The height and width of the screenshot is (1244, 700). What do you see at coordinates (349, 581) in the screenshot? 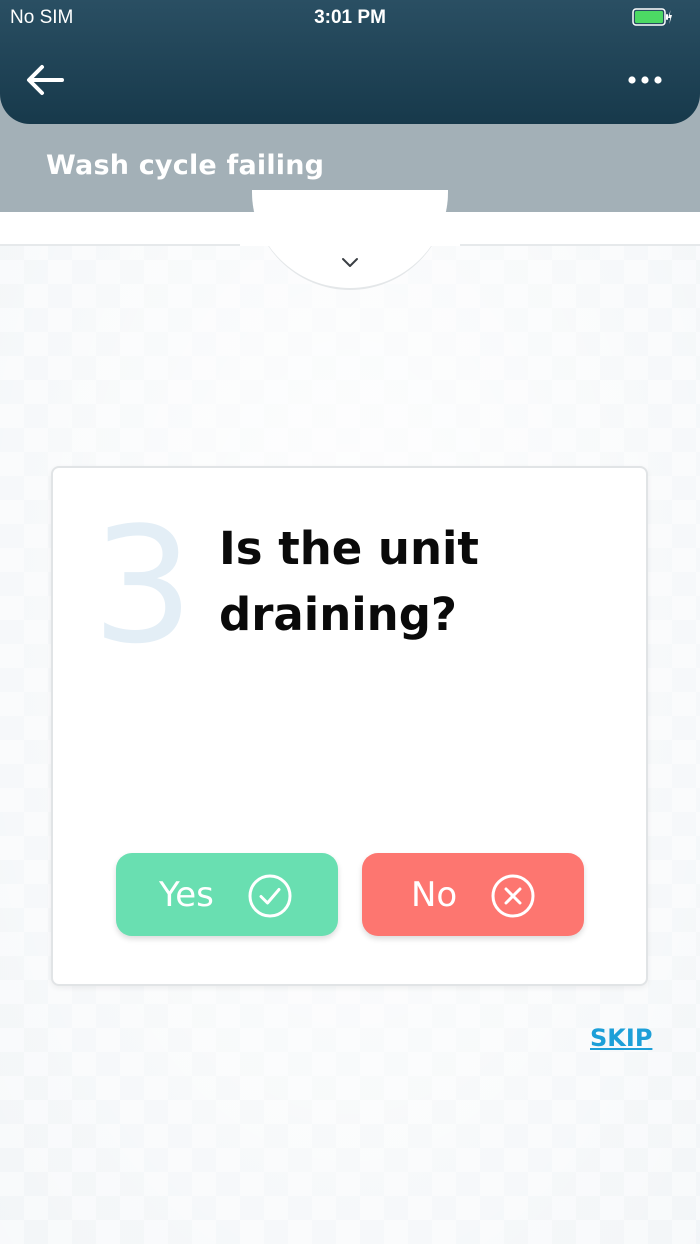
I see `question-text: Is the unit draining?` at bounding box center [349, 581].